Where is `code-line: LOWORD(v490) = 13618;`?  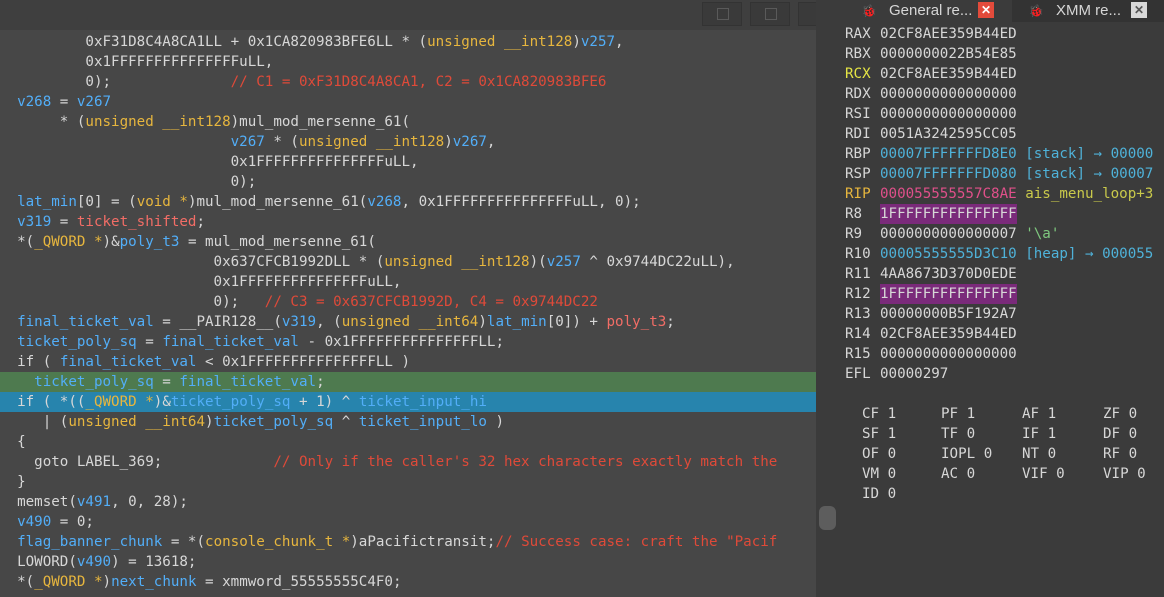
code-line: LOWORD(v490) = 13618; is located at coordinates (408, 562).